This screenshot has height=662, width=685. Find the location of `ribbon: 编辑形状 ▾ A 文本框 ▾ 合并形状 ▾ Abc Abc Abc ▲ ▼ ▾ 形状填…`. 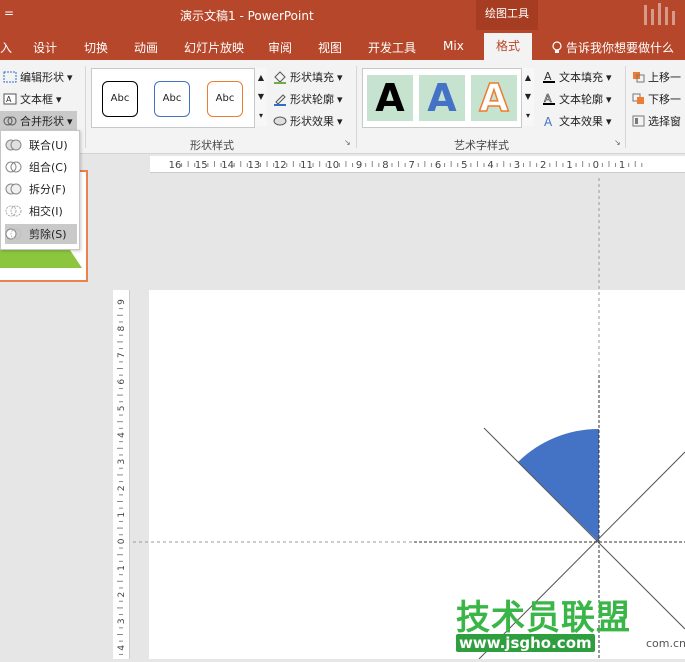

ribbon: 编辑形状 ▾ A 文本框 ▾ 合并形状 ▾ Abc Abc Abc ▲ ▼ ▾ 形状填… is located at coordinates (342, 107).